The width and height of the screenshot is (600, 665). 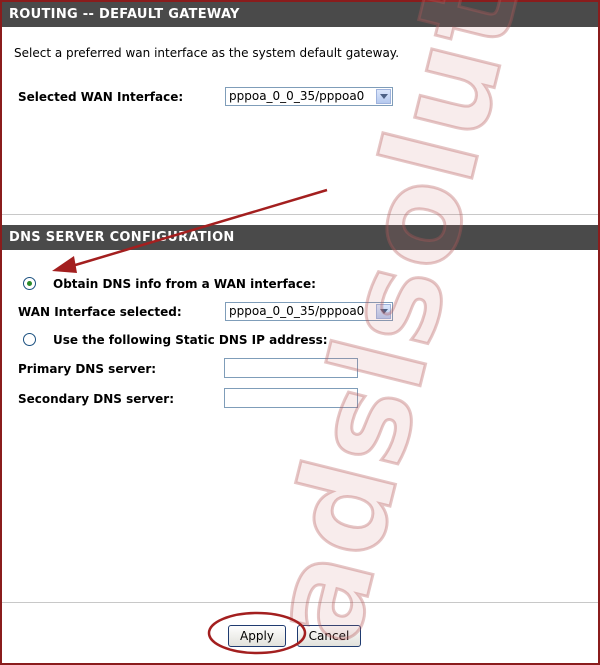 I want to click on annotation-arrowhead, so click(x=64, y=264).